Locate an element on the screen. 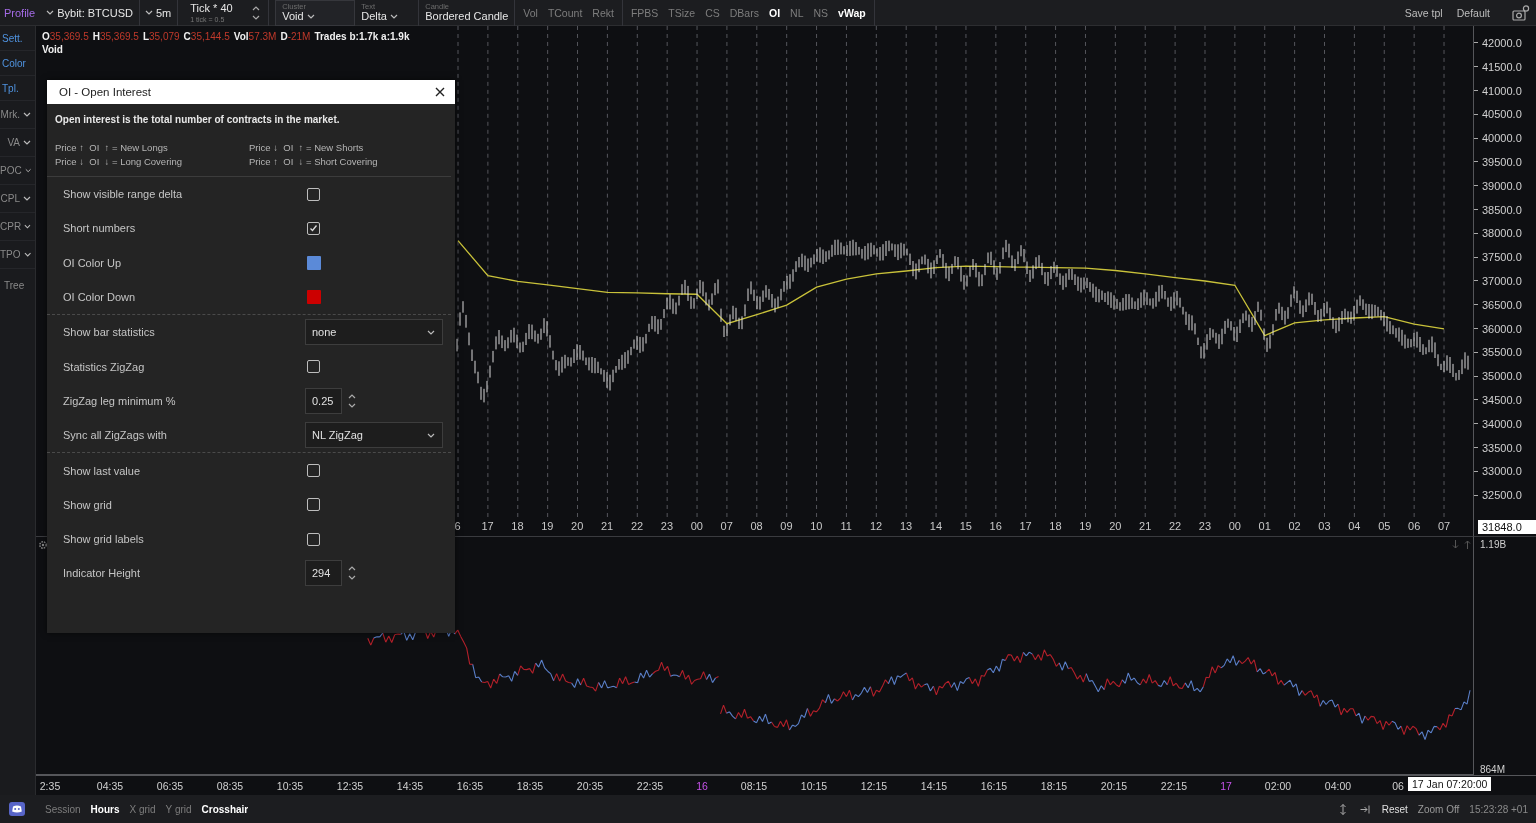 The height and width of the screenshot is (823, 1536). number-field: 0.25 is located at coordinates (323, 400).